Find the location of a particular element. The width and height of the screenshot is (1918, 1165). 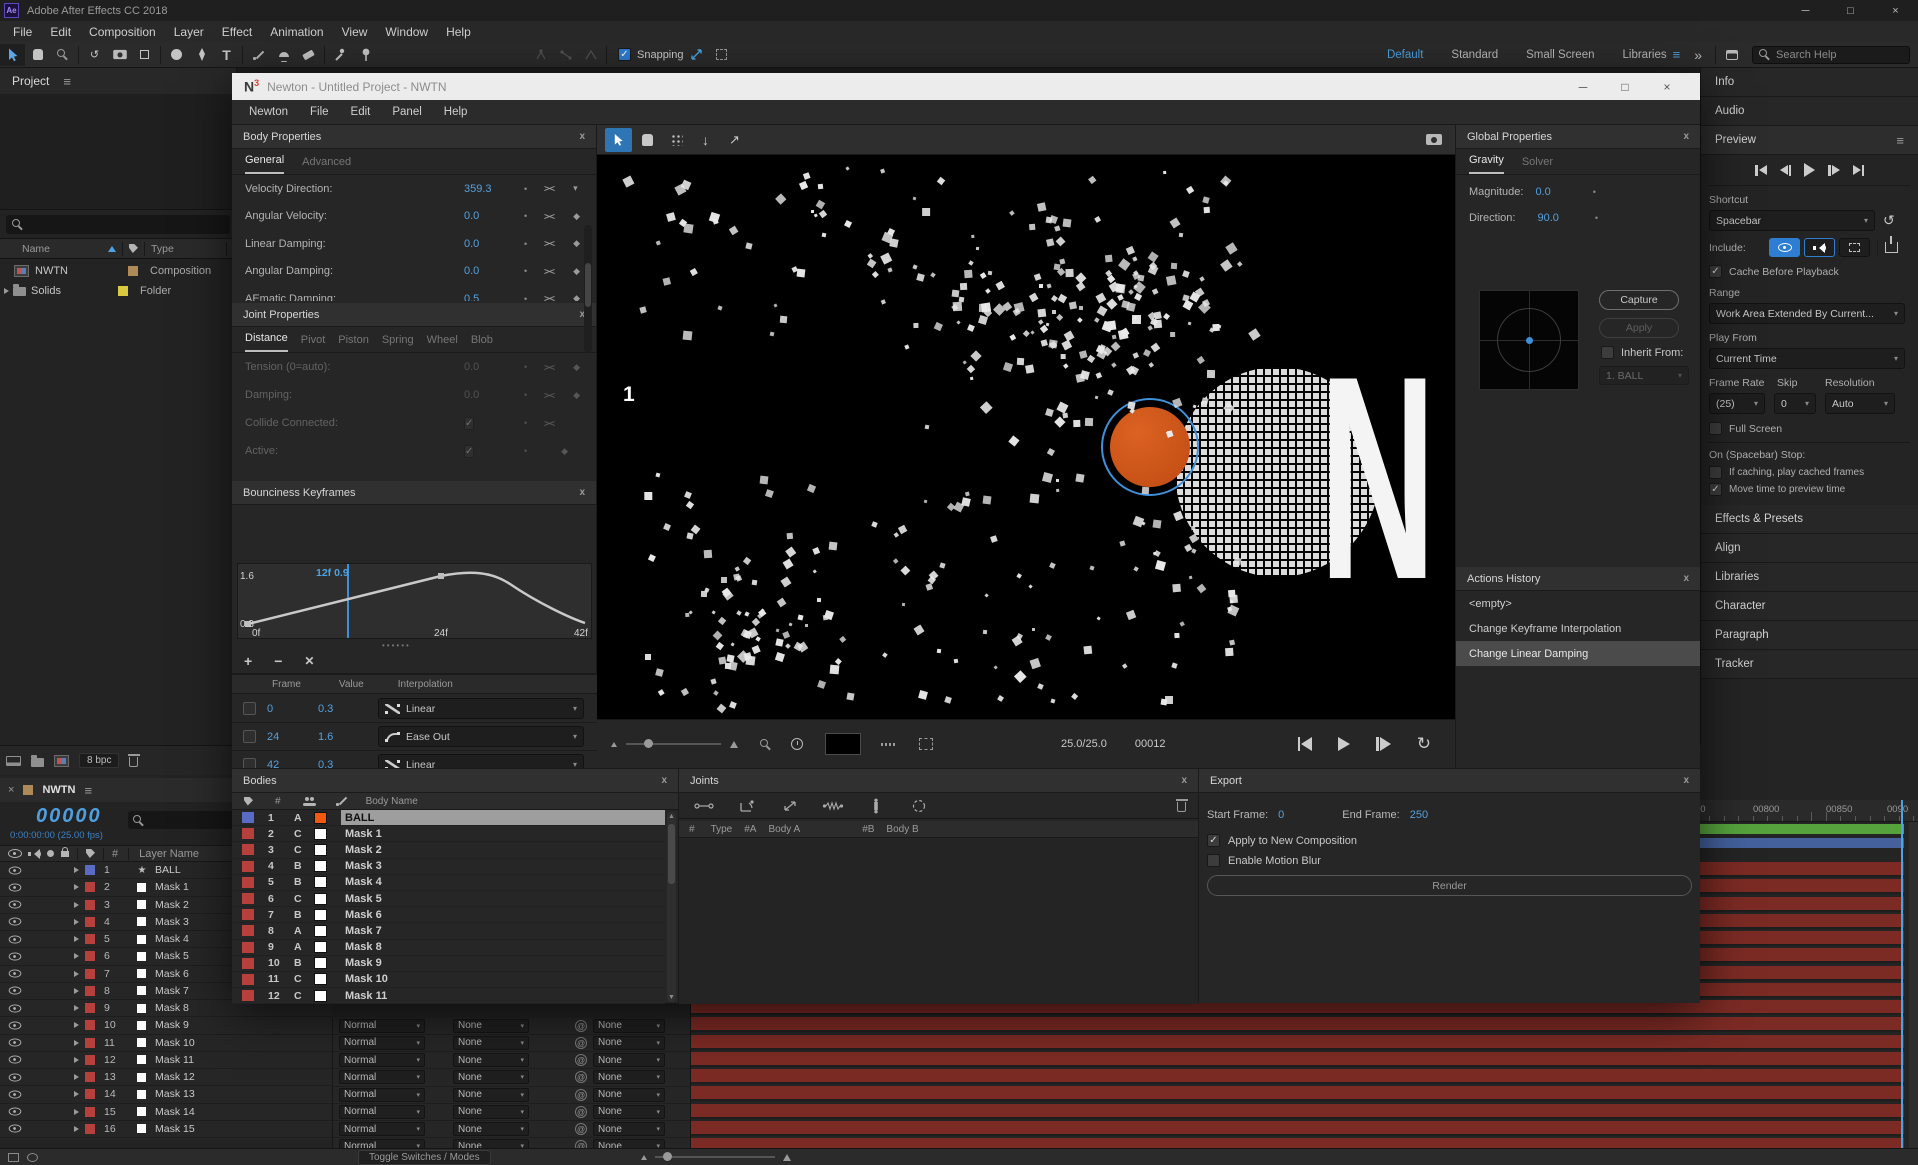

bodies-scrollbar: ▲ ▼ is located at coordinates (671, 907).